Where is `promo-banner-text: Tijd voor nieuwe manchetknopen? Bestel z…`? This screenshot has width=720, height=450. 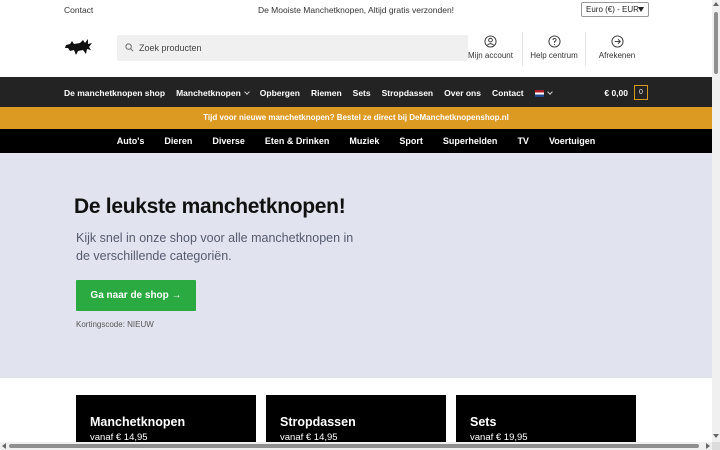 promo-banner-text: Tijd voor nieuwe manchetknopen? Bestel z… is located at coordinates (356, 117).